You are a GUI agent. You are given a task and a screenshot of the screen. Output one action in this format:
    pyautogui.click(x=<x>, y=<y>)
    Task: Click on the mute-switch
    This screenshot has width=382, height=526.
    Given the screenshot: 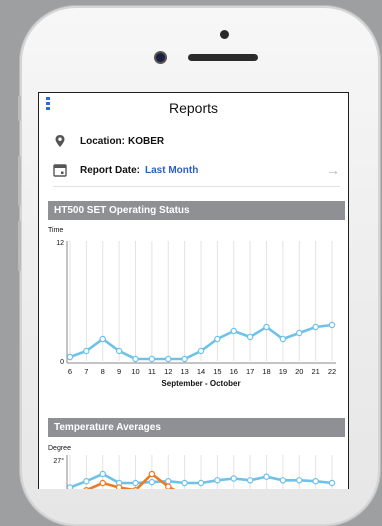 What is the action you would take?
    pyautogui.click(x=19, y=108)
    